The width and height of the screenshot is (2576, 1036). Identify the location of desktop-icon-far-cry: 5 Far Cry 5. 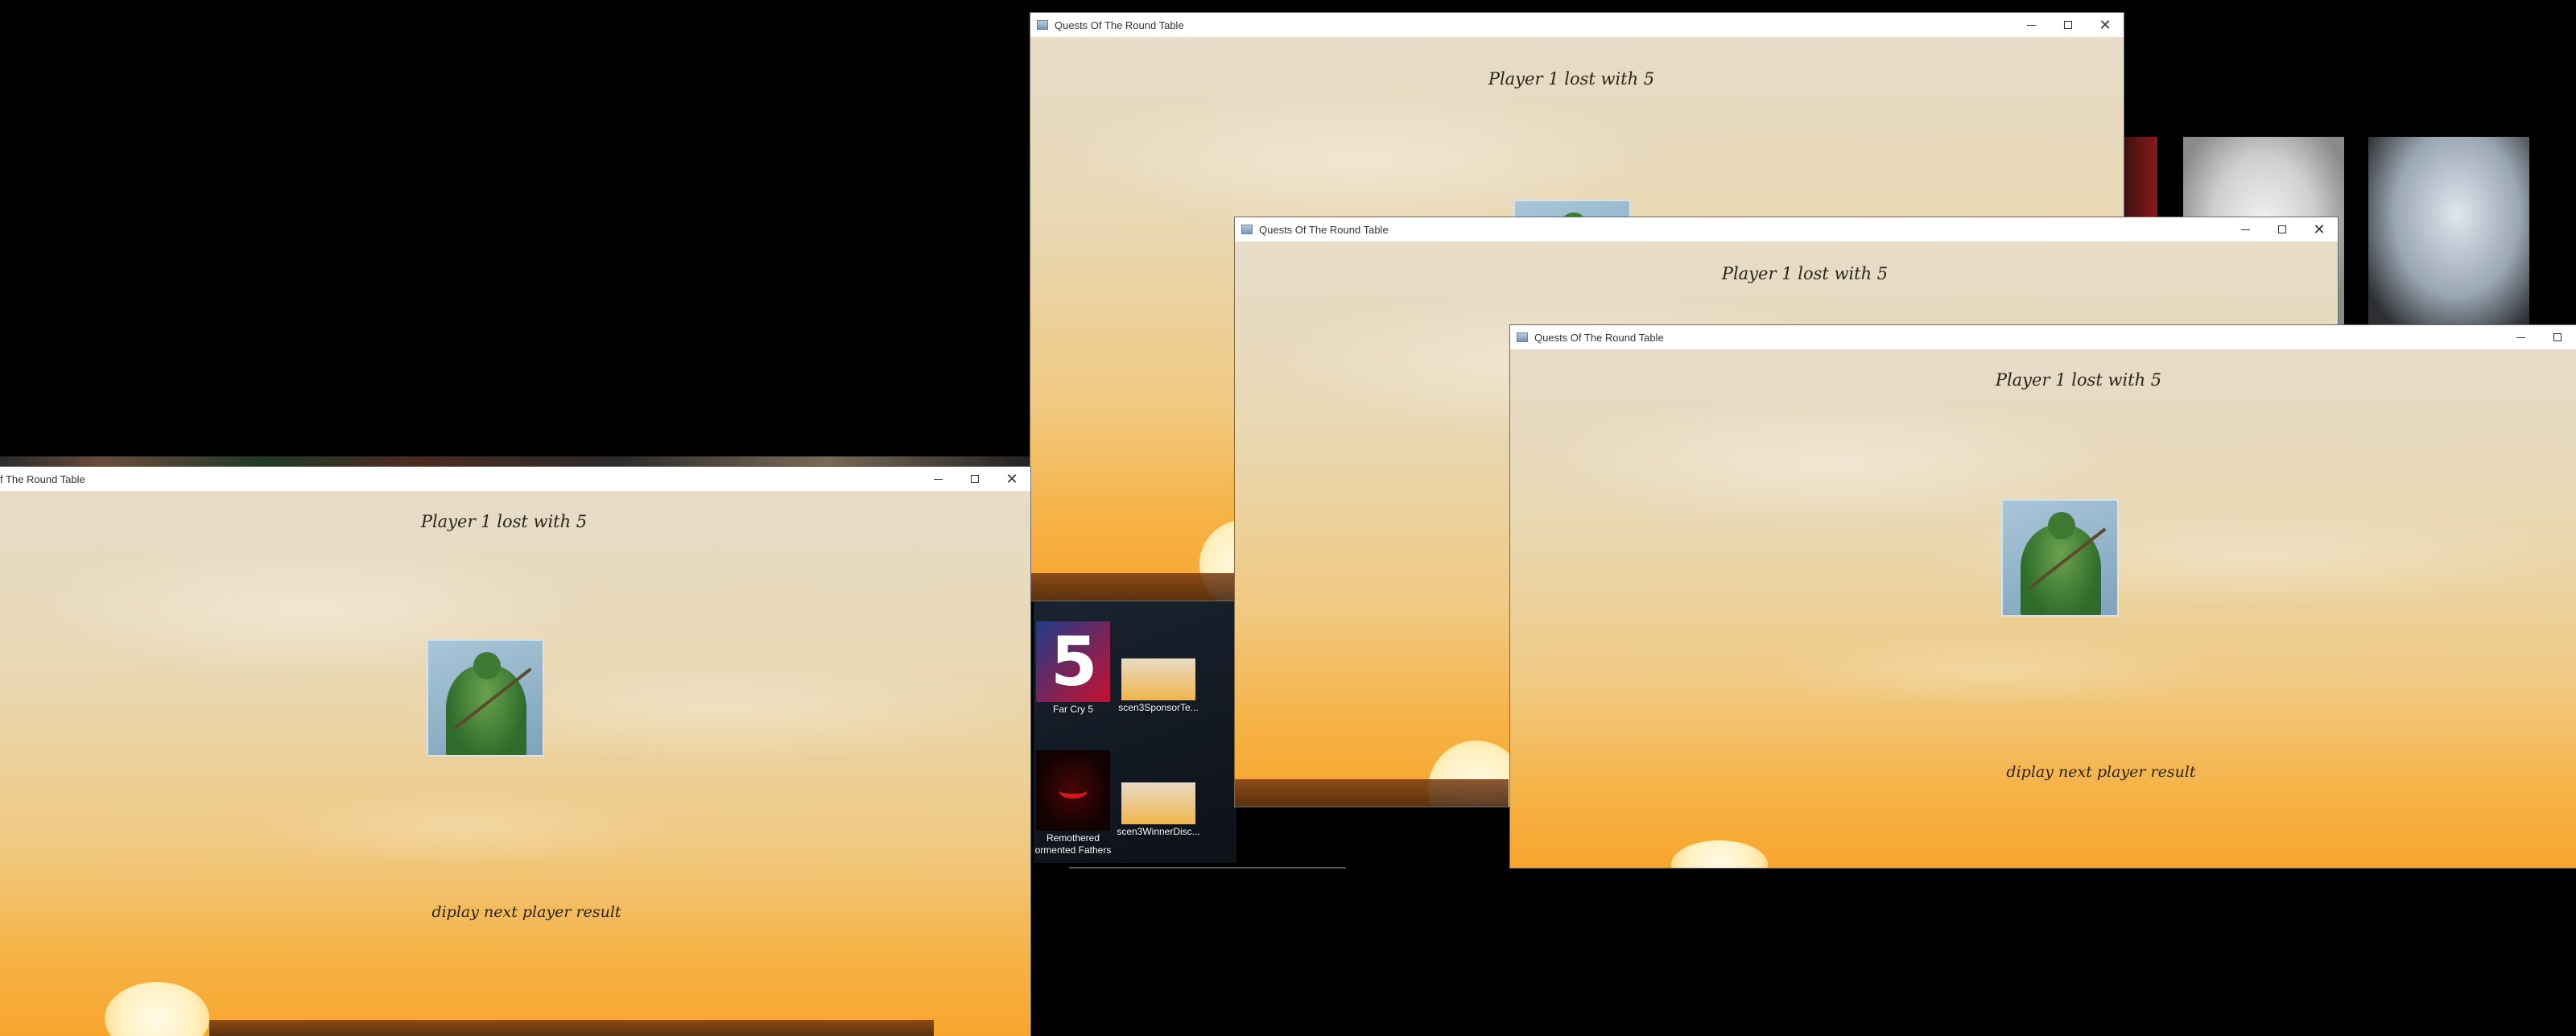
(1073, 668).